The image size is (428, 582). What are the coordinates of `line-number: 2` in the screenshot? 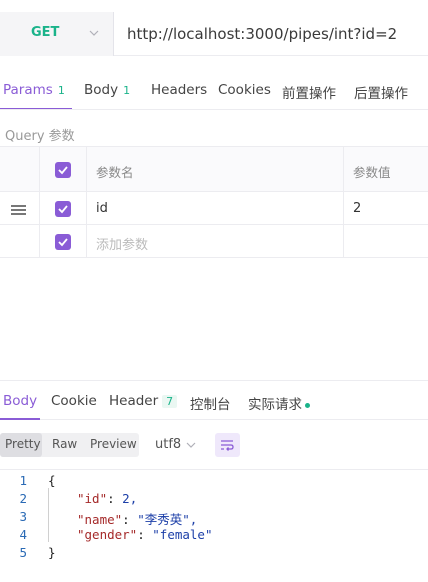 It's located at (23, 498).